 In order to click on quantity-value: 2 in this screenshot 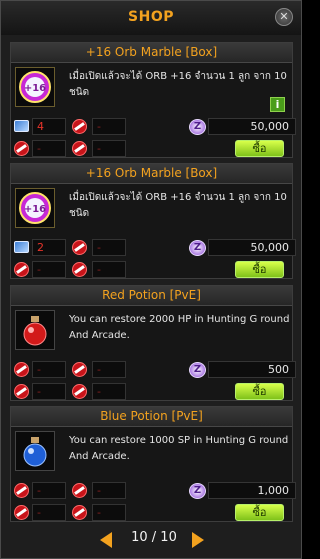, I will do `click(49, 247)`.